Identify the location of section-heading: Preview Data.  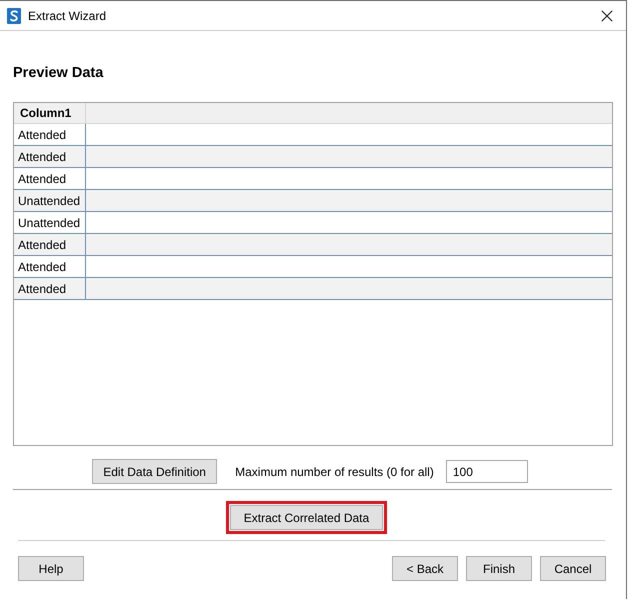
(58, 73).